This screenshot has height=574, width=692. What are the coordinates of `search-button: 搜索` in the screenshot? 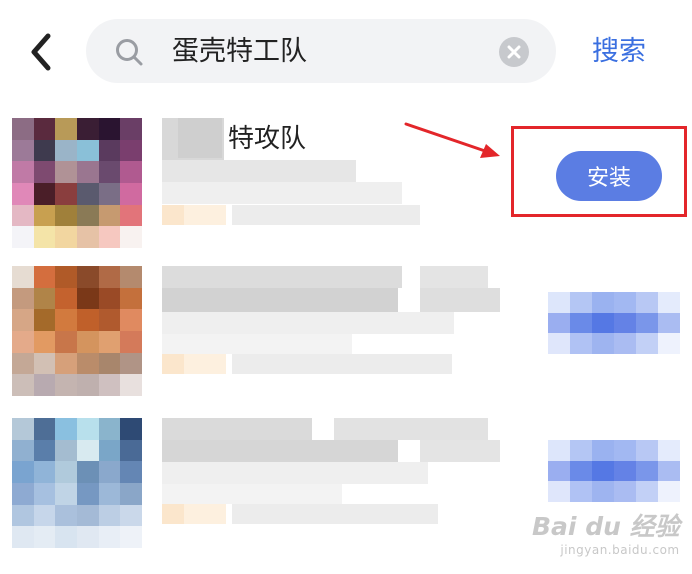 It's located at (619, 52).